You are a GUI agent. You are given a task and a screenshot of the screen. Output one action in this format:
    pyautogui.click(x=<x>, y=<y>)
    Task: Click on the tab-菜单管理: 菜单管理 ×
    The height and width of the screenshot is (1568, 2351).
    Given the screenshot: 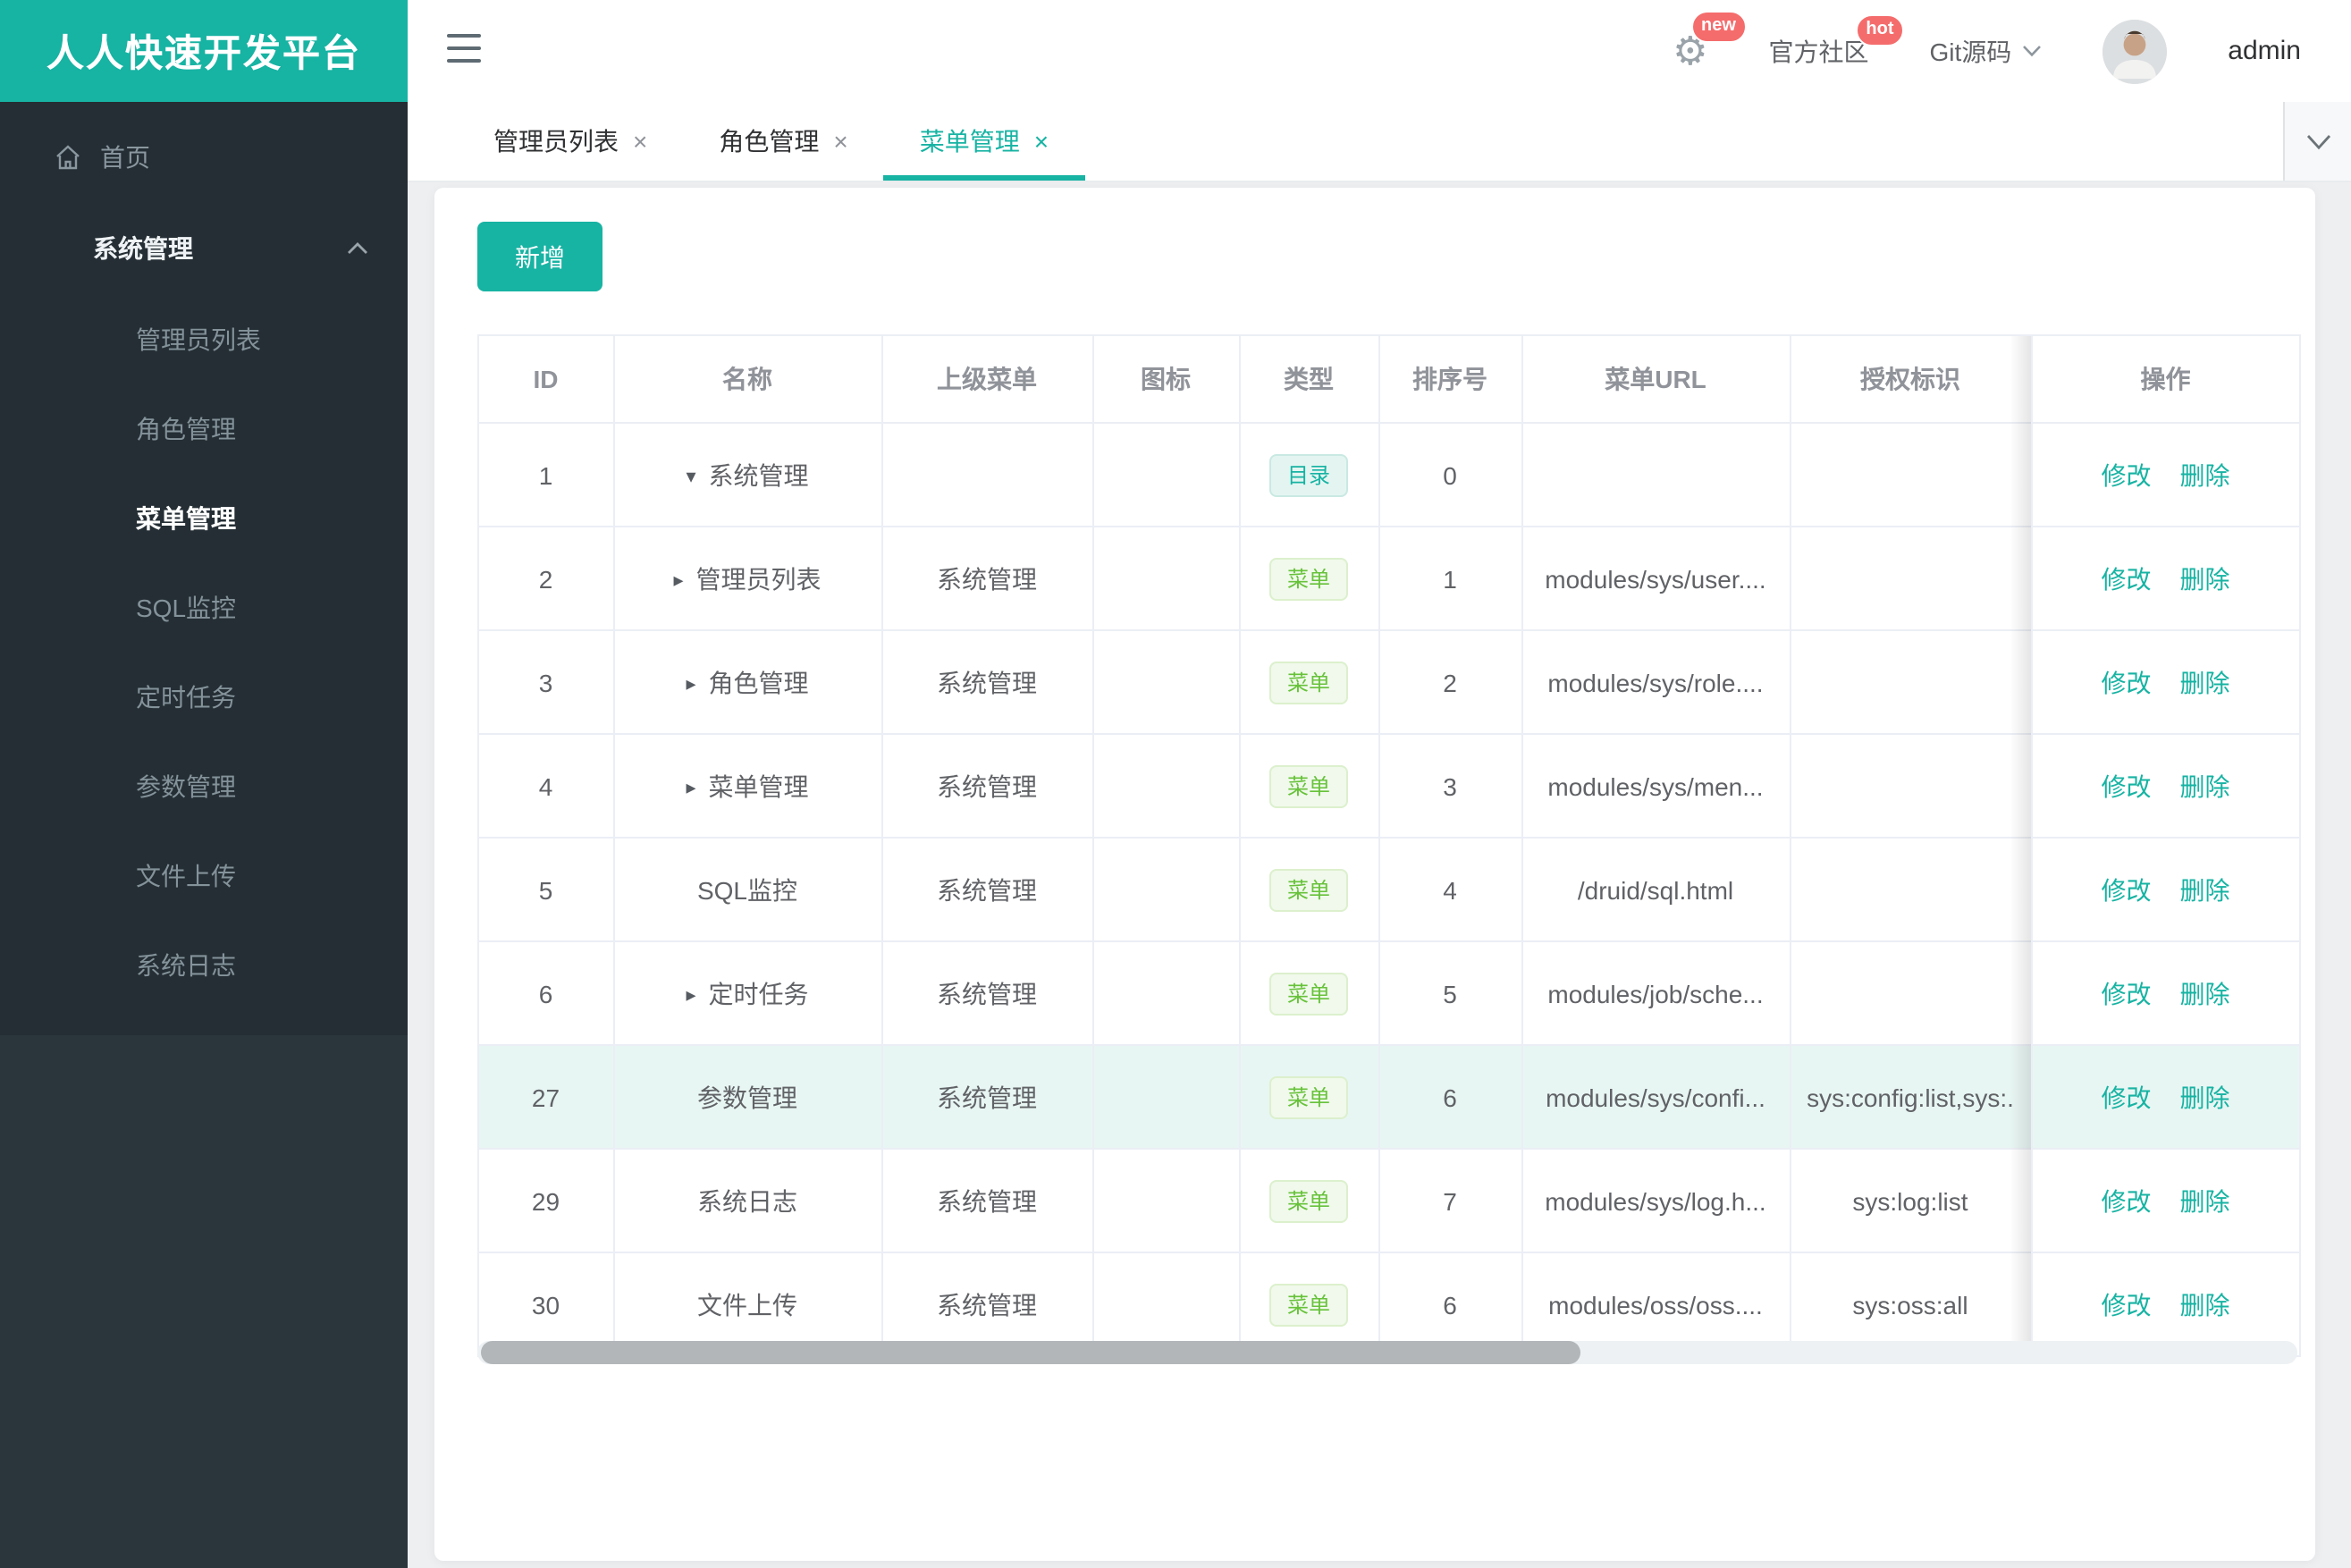 What is the action you would take?
    pyautogui.click(x=984, y=141)
    